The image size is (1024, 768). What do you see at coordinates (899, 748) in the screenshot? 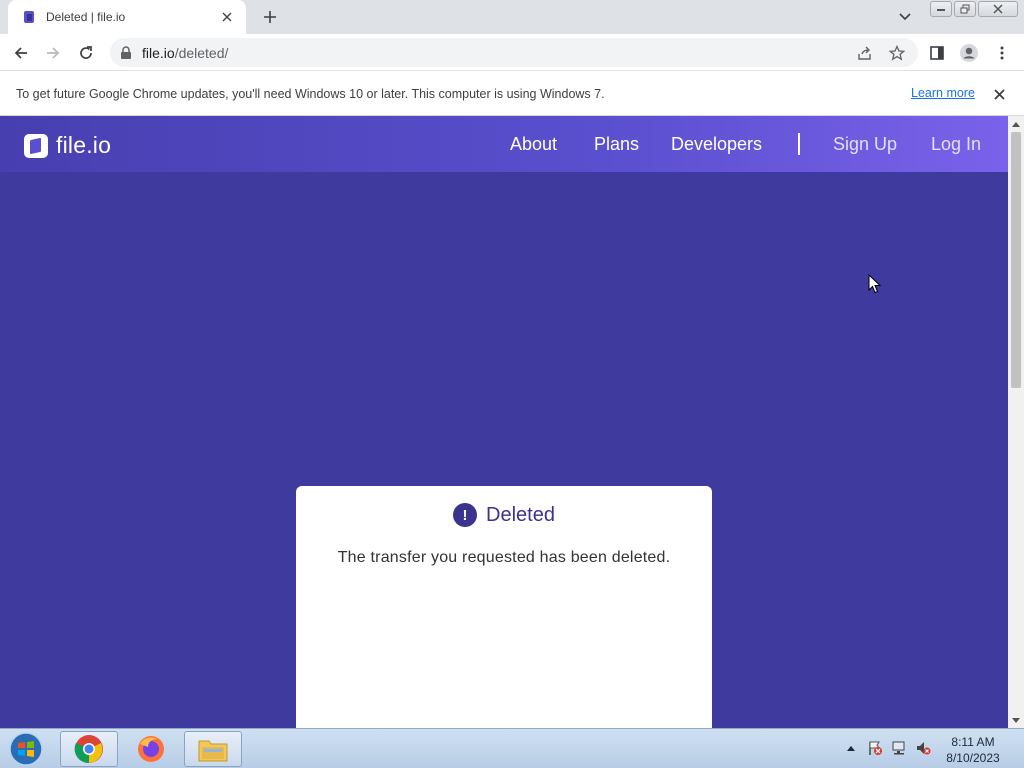
I see `network-icon` at bounding box center [899, 748].